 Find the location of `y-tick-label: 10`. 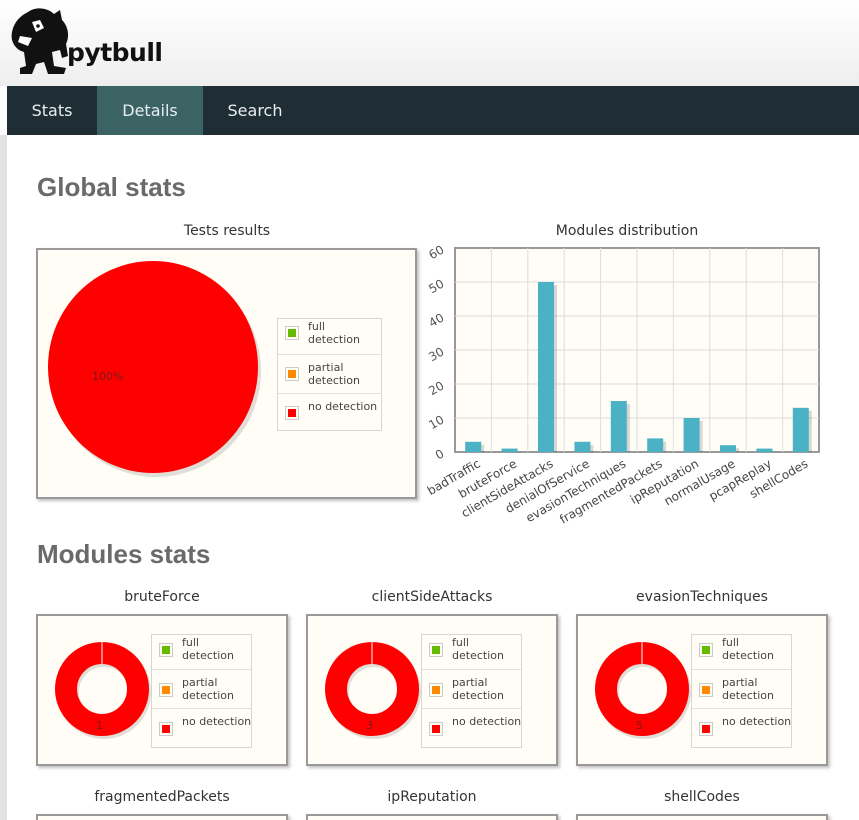

y-tick-label: 10 is located at coordinates (436, 422).